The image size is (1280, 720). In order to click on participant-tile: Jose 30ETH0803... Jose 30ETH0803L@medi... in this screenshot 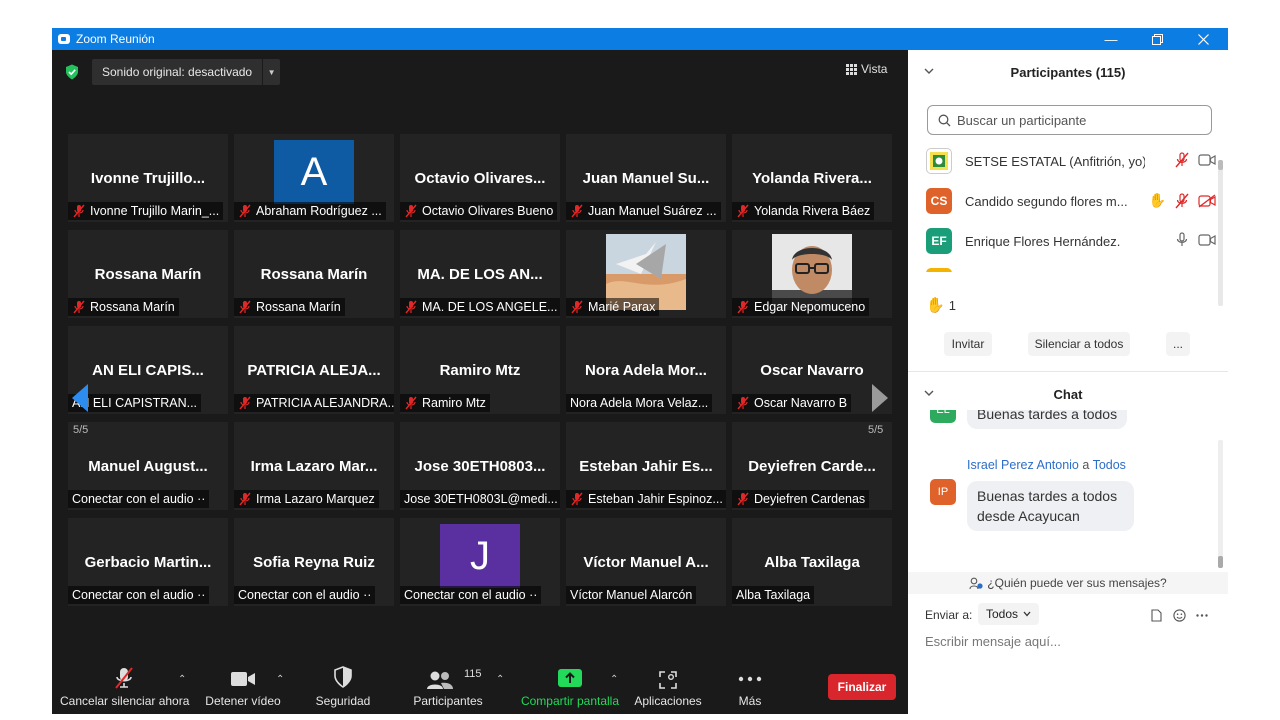, I will do `click(480, 466)`.